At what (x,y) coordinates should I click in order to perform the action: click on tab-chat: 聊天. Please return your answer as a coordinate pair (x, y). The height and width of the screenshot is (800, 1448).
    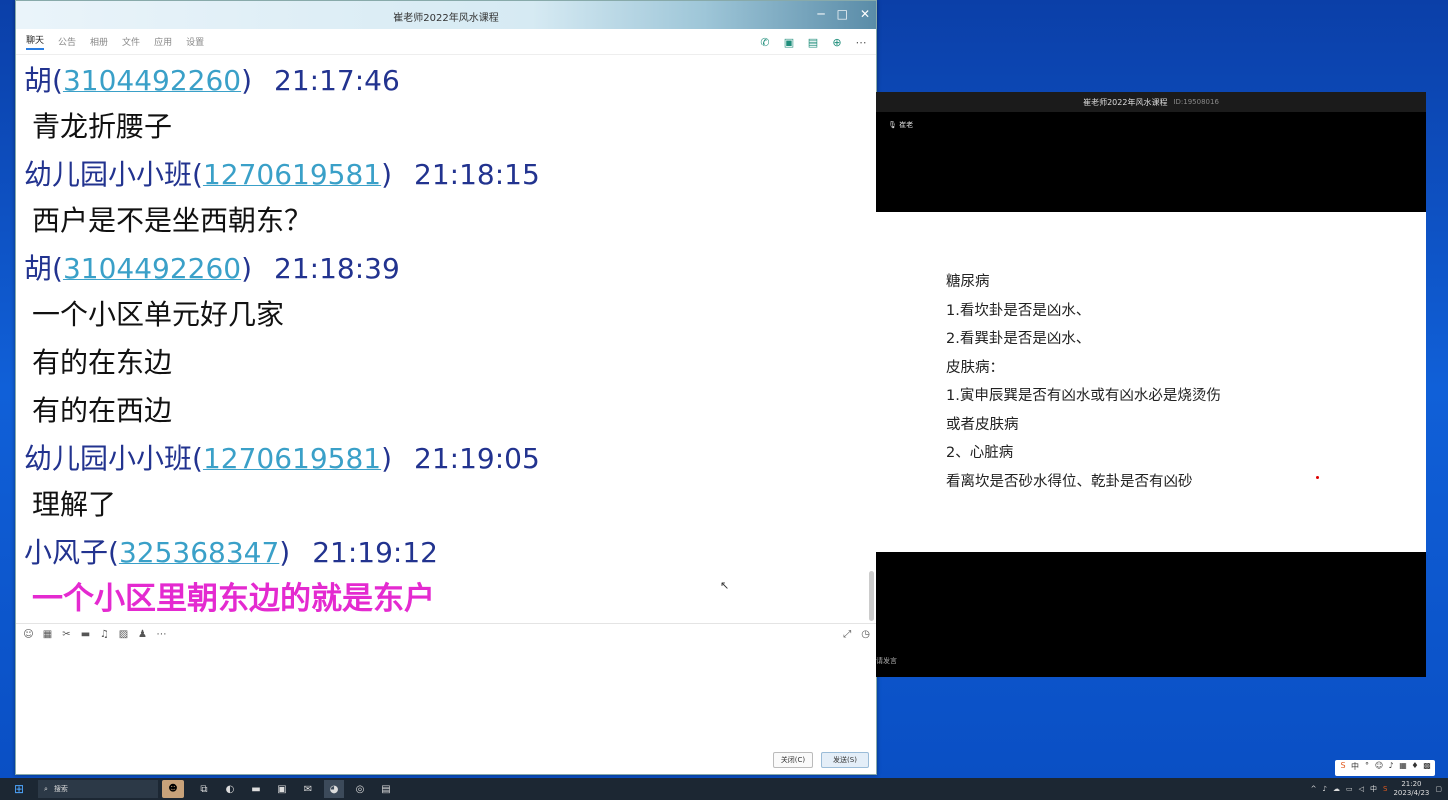
    Looking at the image, I should click on (35, 41).